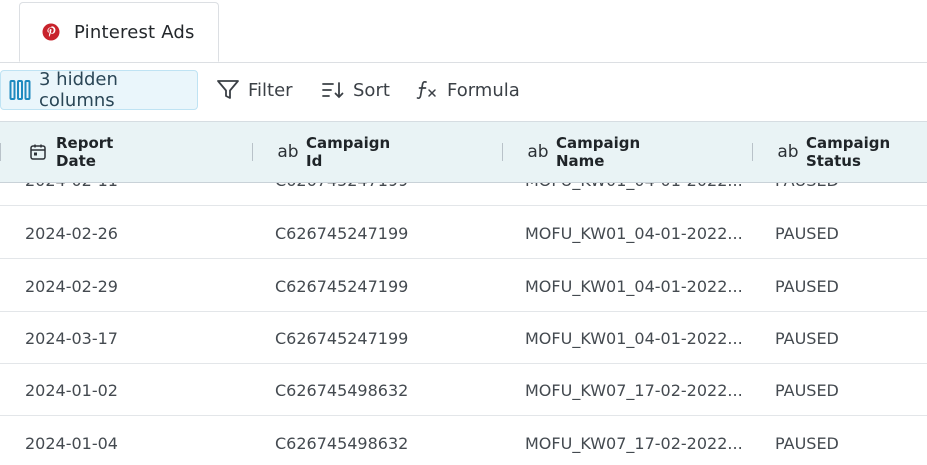  I want to click on sort-button: Sort, so click(355, 90).